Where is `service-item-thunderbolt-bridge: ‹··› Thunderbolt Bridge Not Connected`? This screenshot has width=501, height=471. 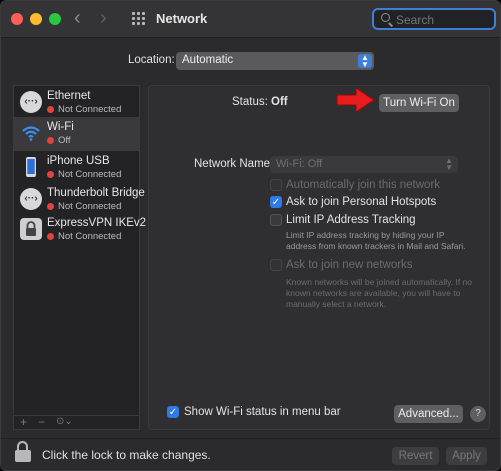
service-item-thunderbolt-bridge: ‹··› Thunderbolt Bridge Not Connected is located at coordinates (79, 200).